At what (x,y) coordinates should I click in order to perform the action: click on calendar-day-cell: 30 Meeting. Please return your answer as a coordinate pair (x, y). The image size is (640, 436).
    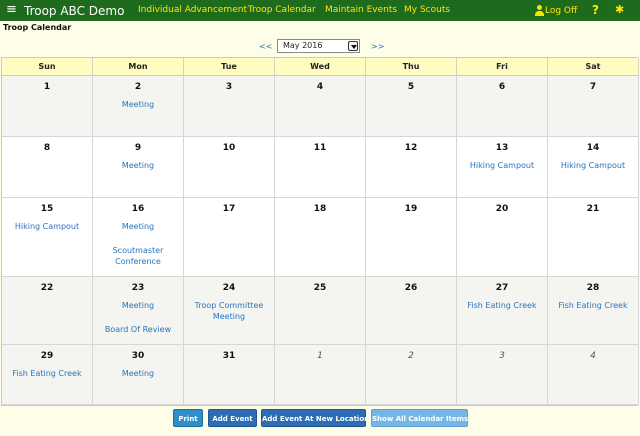
    Looking at the image, I should click on (138, 375).